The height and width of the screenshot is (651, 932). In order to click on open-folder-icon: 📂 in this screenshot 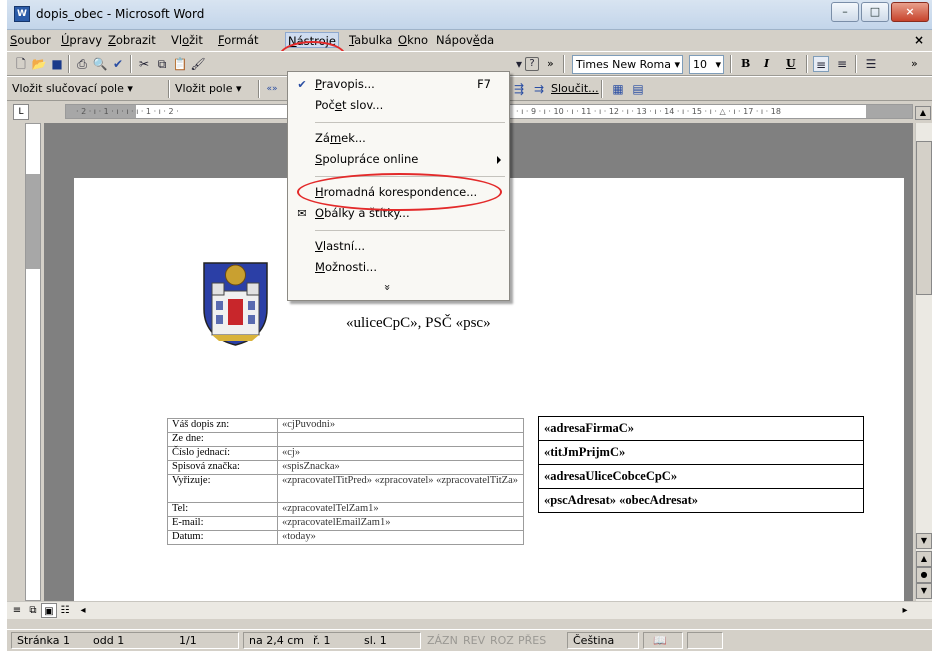, I will do `click(39, 64)`.